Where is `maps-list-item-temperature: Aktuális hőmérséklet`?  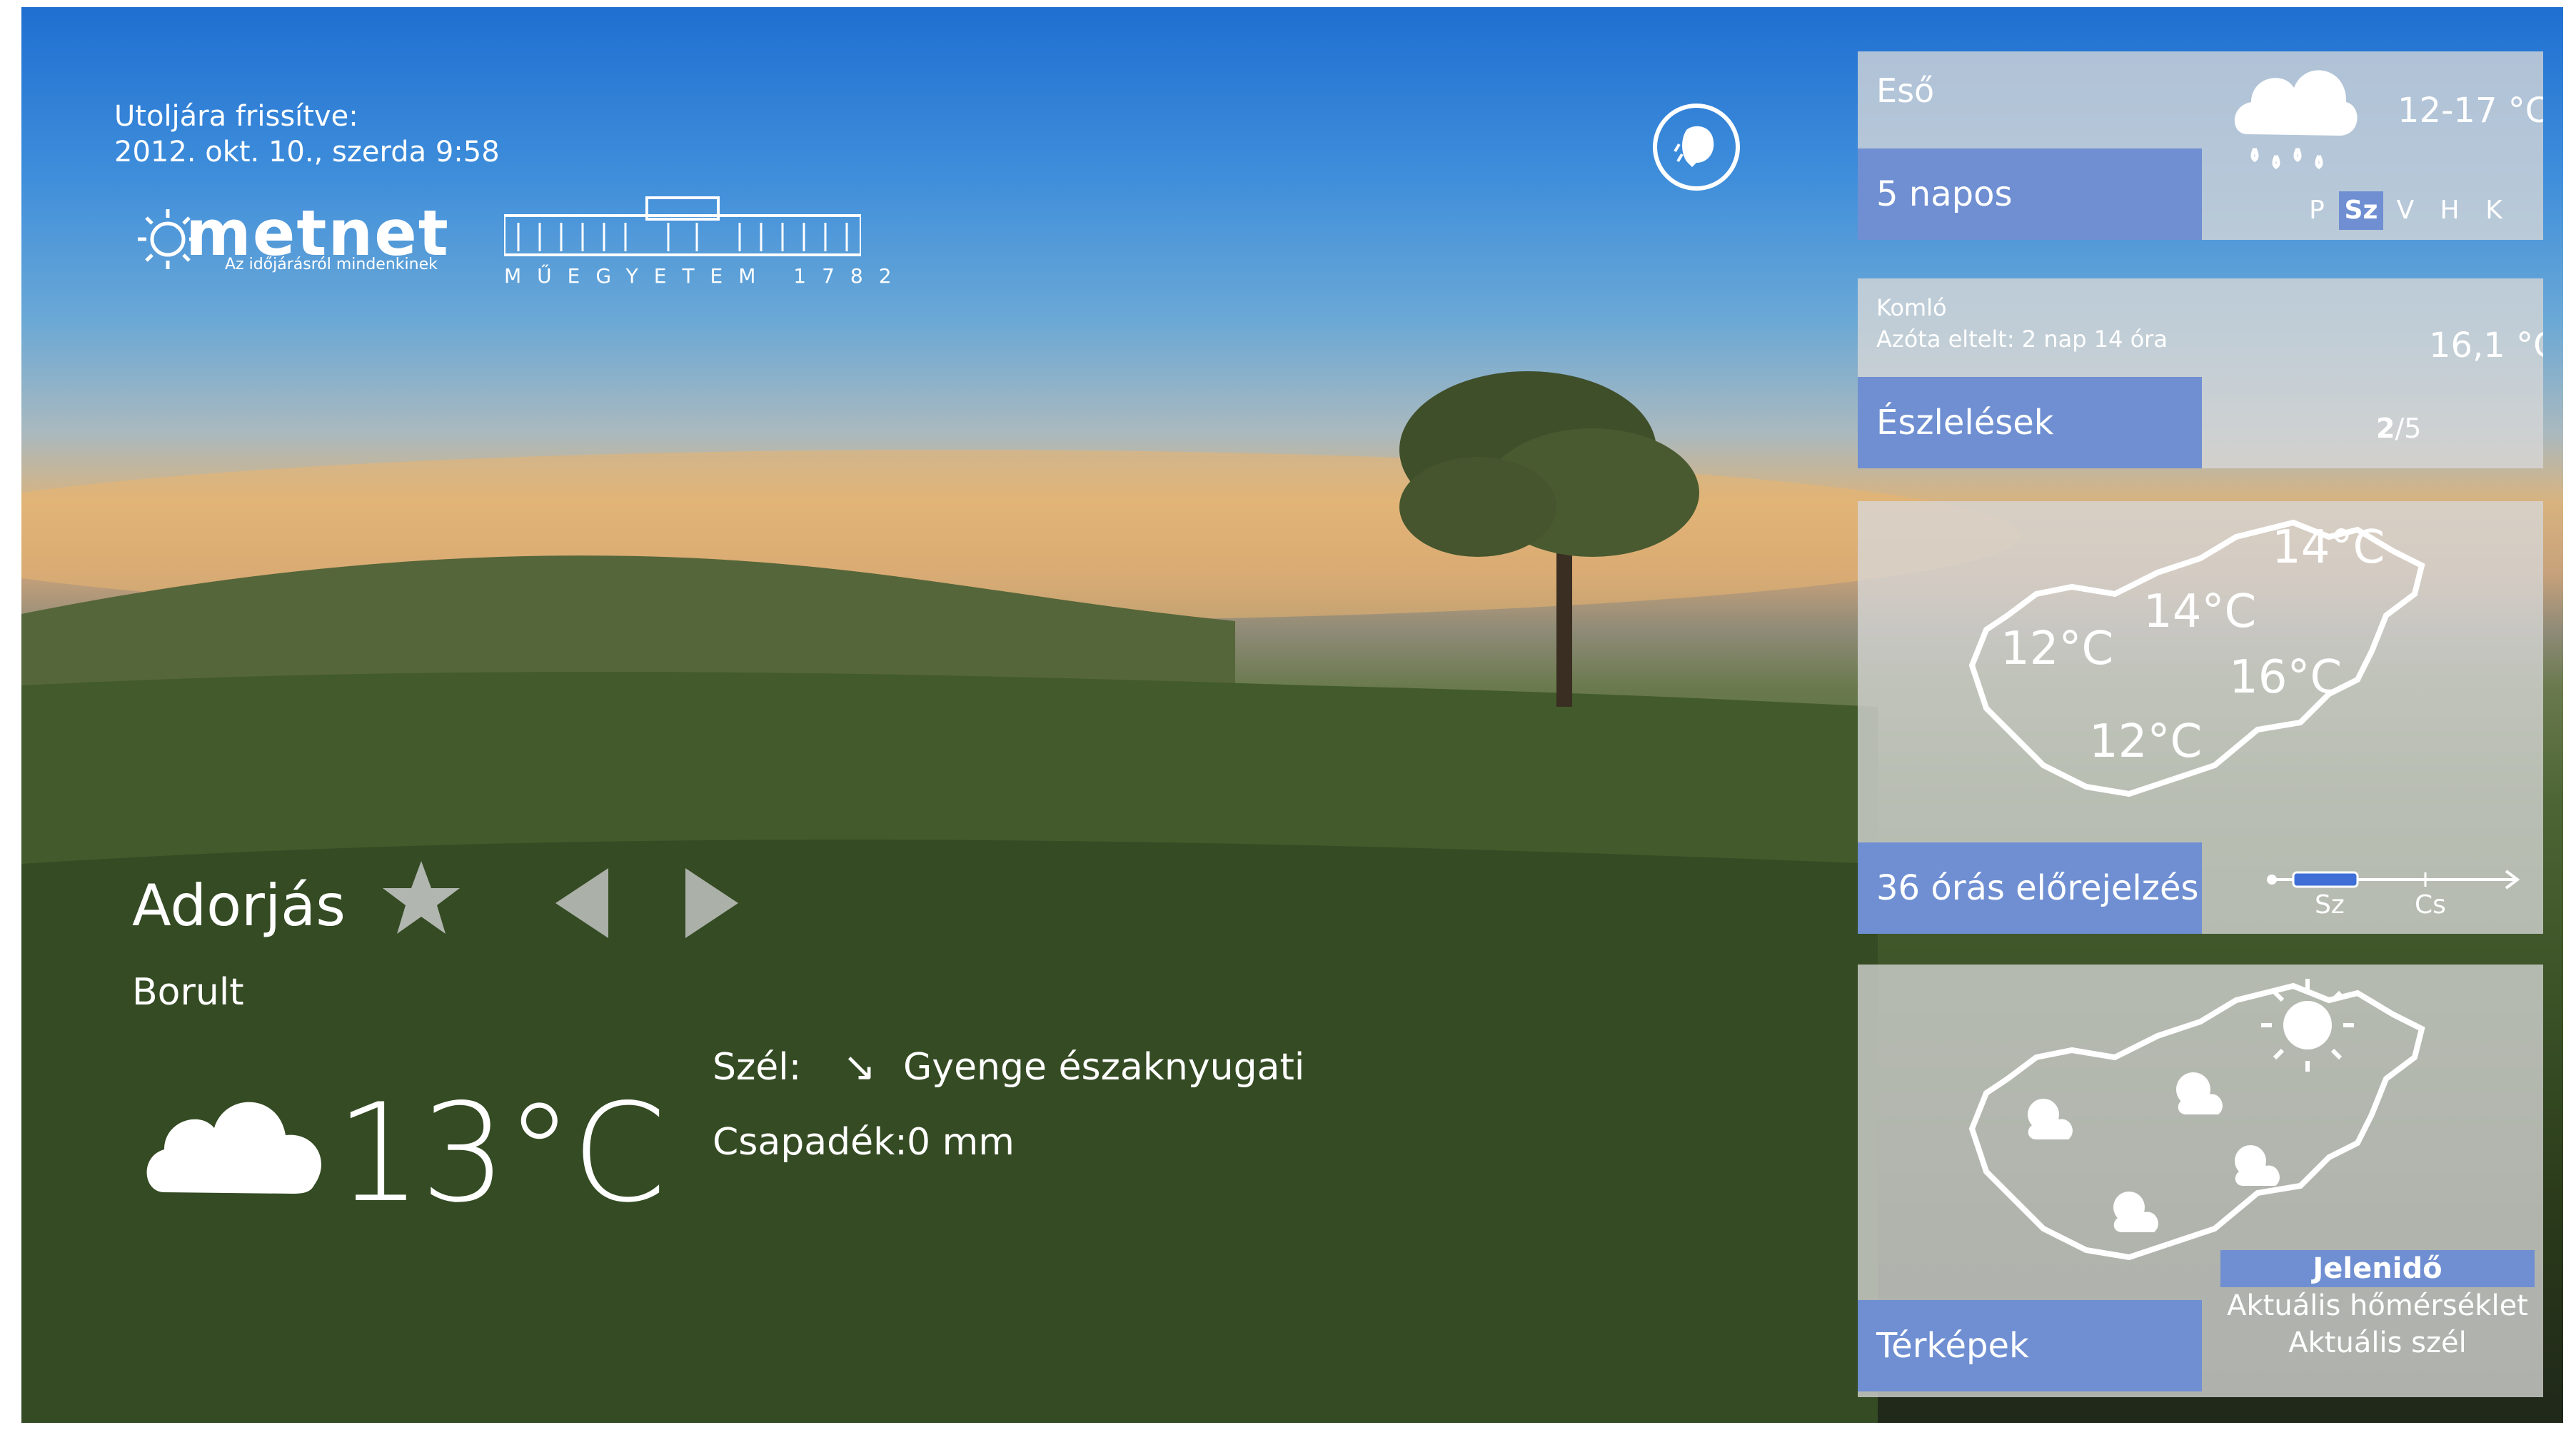 maps-list-item-temperature: Aktuális hőmérséklet is located at coordinates (2377, 1305).